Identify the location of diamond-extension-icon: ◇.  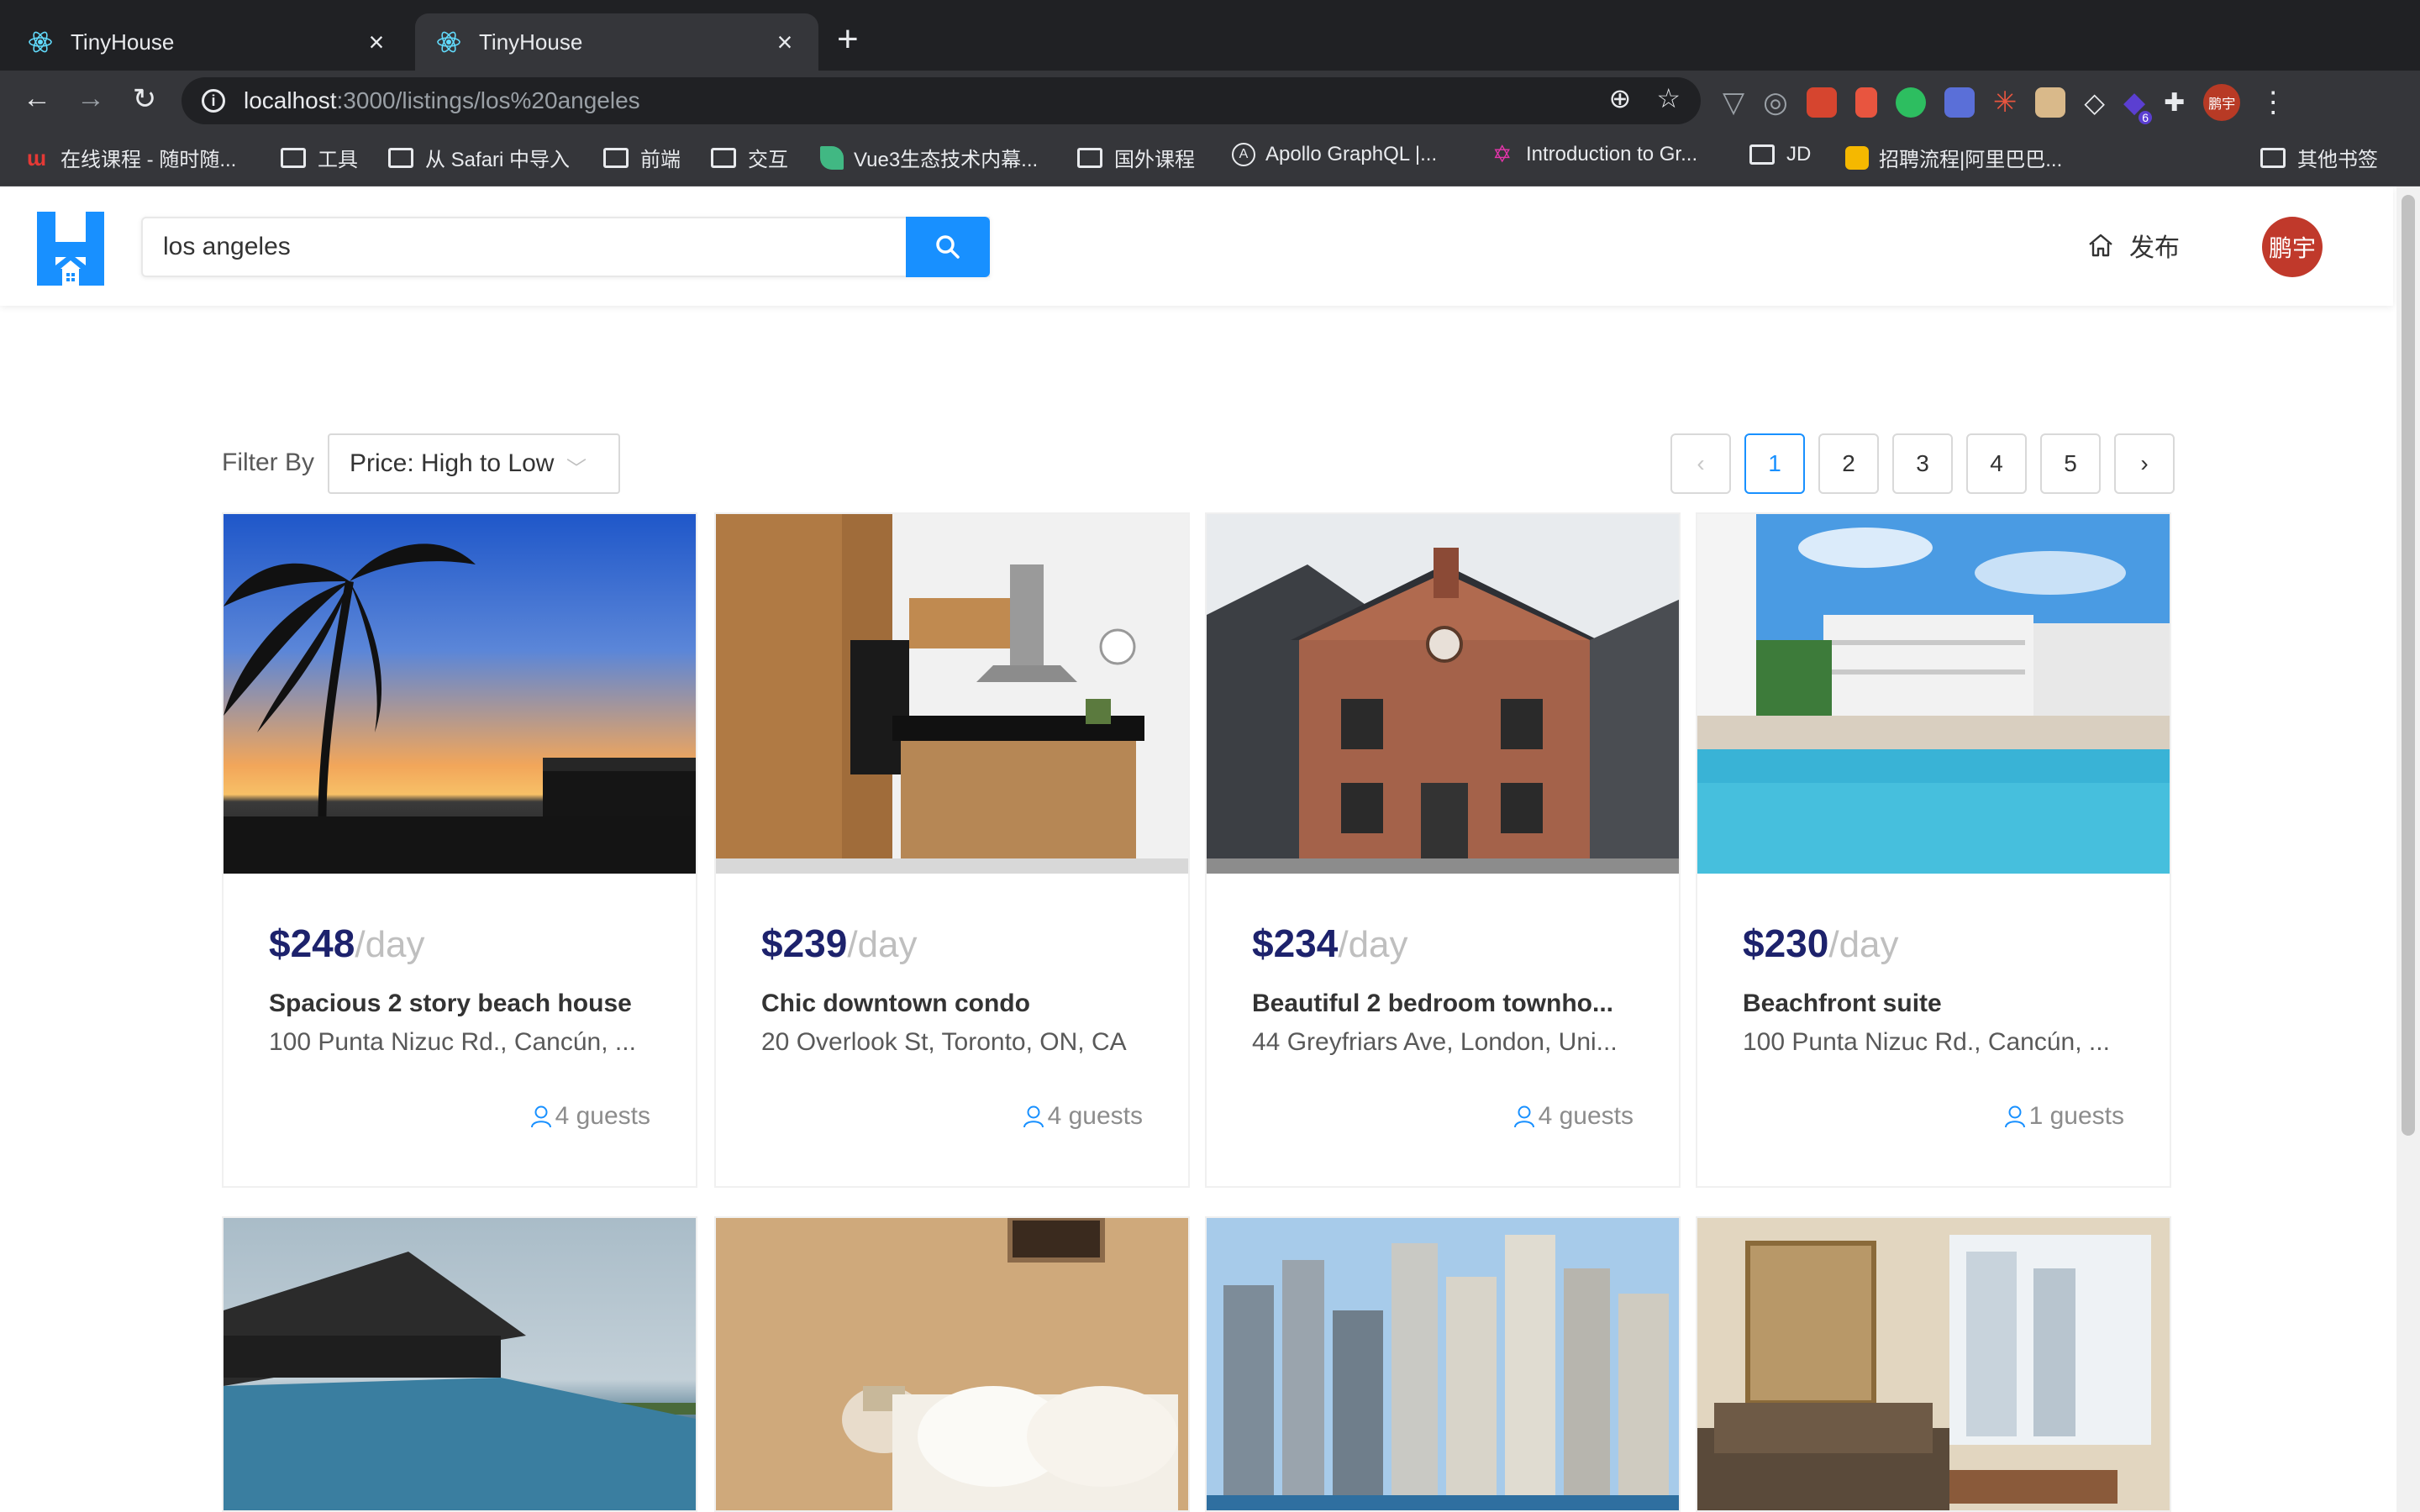
(2094, 102).